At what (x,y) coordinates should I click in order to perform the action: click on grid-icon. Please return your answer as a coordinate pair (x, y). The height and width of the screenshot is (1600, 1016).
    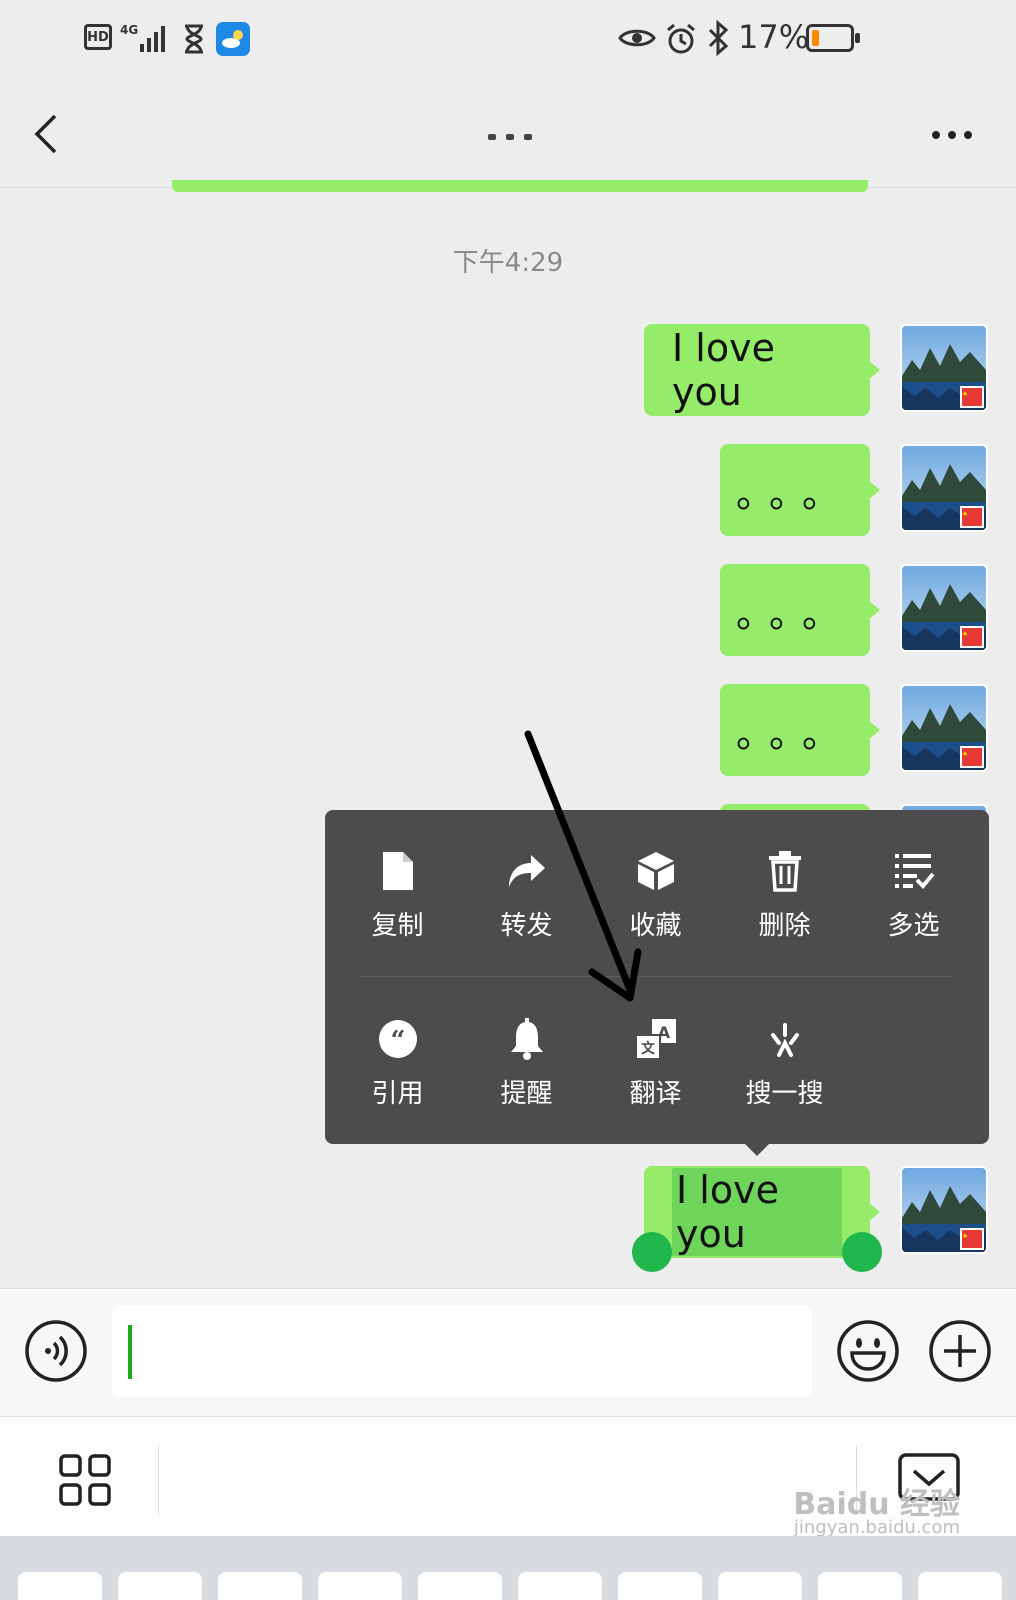
    Looking at the image, I should click on (85, 1480).